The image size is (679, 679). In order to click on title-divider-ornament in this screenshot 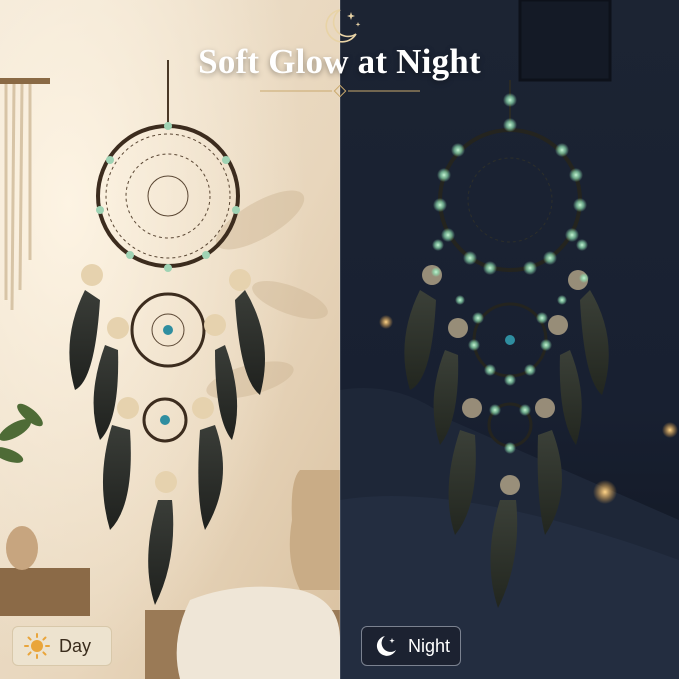, I will do `click(340, 91)`.